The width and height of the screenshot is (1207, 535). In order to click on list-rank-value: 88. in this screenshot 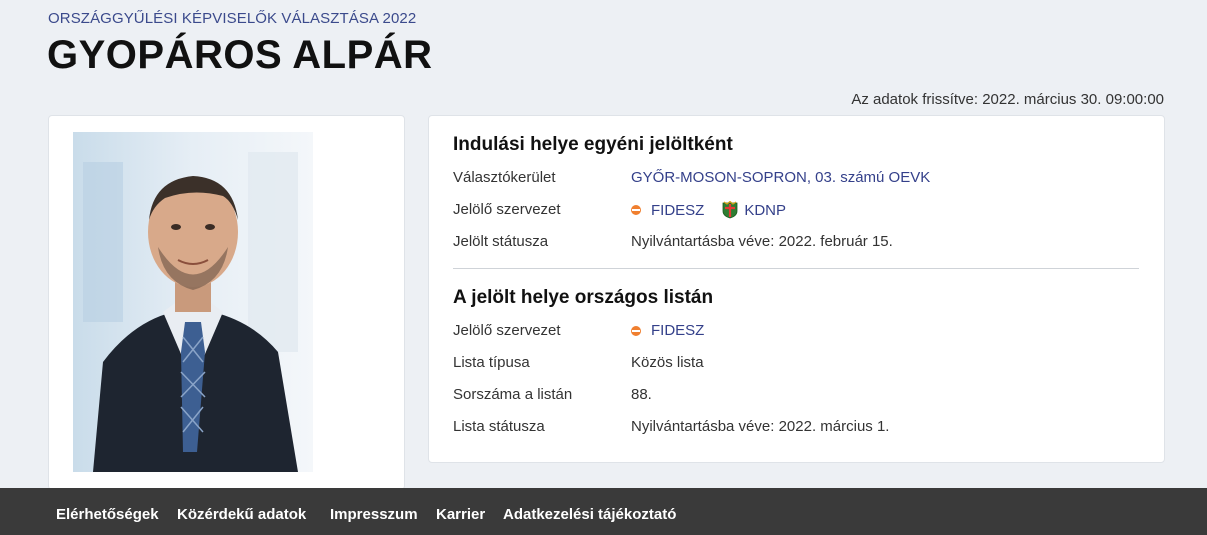, I will do `click(641, 394)`.